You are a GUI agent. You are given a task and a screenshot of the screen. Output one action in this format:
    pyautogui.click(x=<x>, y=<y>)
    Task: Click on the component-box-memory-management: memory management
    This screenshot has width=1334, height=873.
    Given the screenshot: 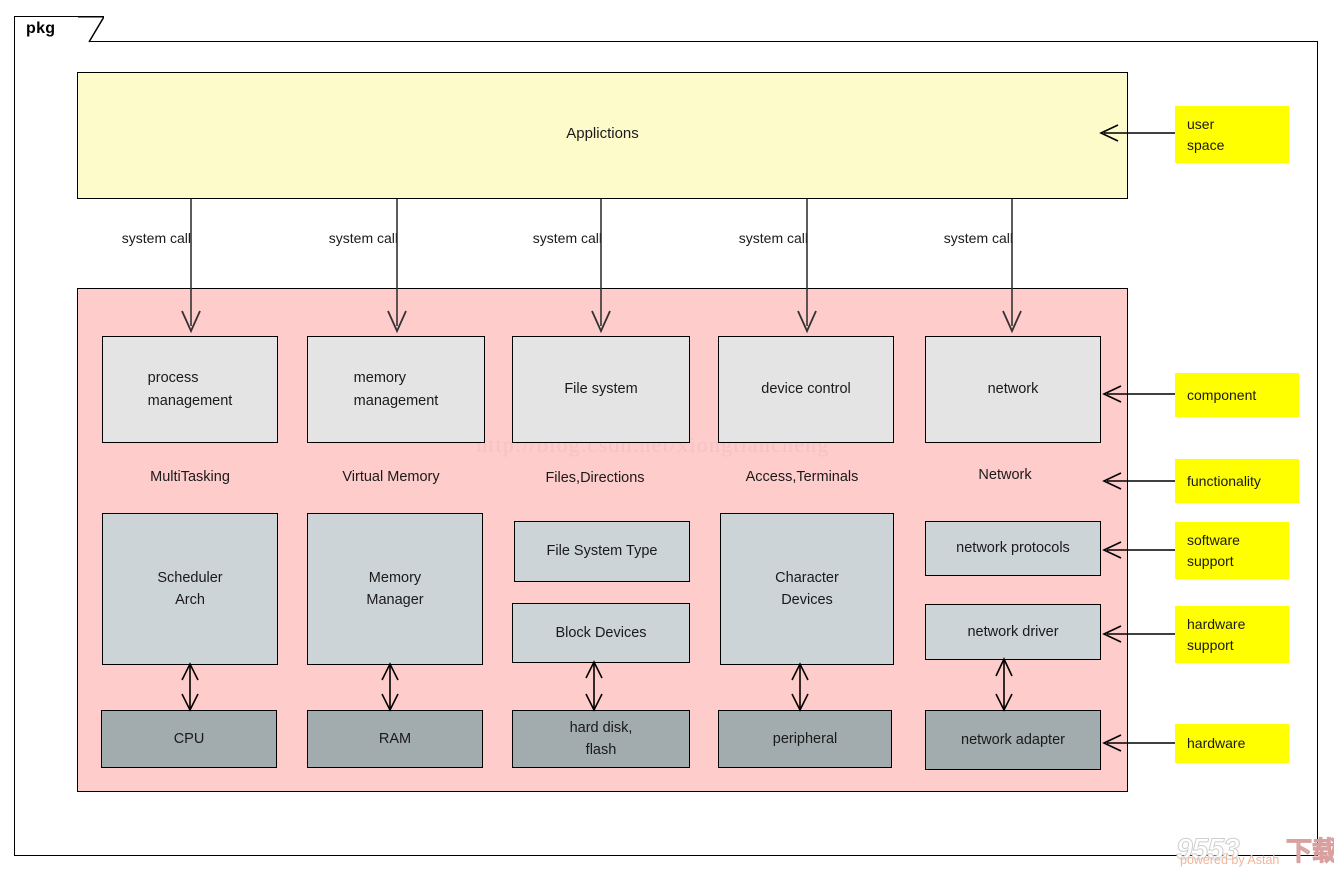 What is the action you would take?
    pyautogui.click(x=396, y=389)
    